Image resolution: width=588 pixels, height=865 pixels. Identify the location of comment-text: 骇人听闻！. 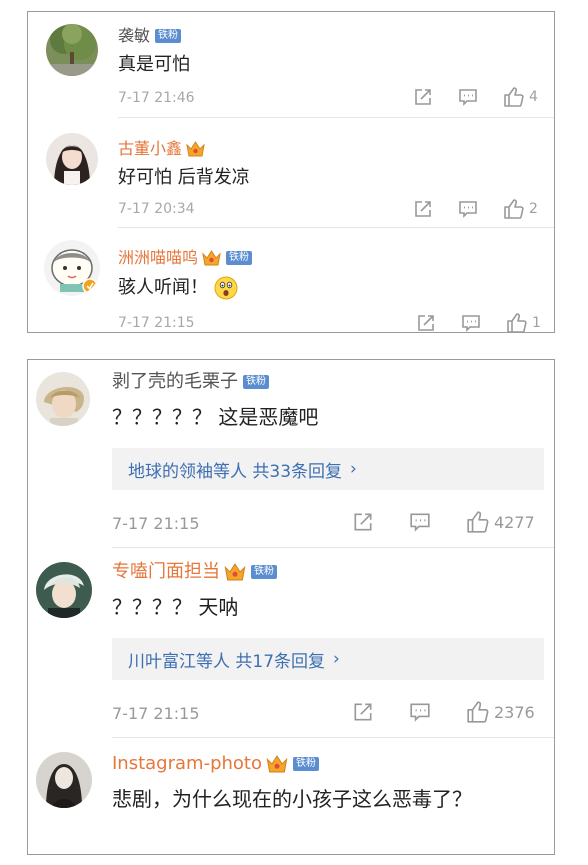
(178, 288).